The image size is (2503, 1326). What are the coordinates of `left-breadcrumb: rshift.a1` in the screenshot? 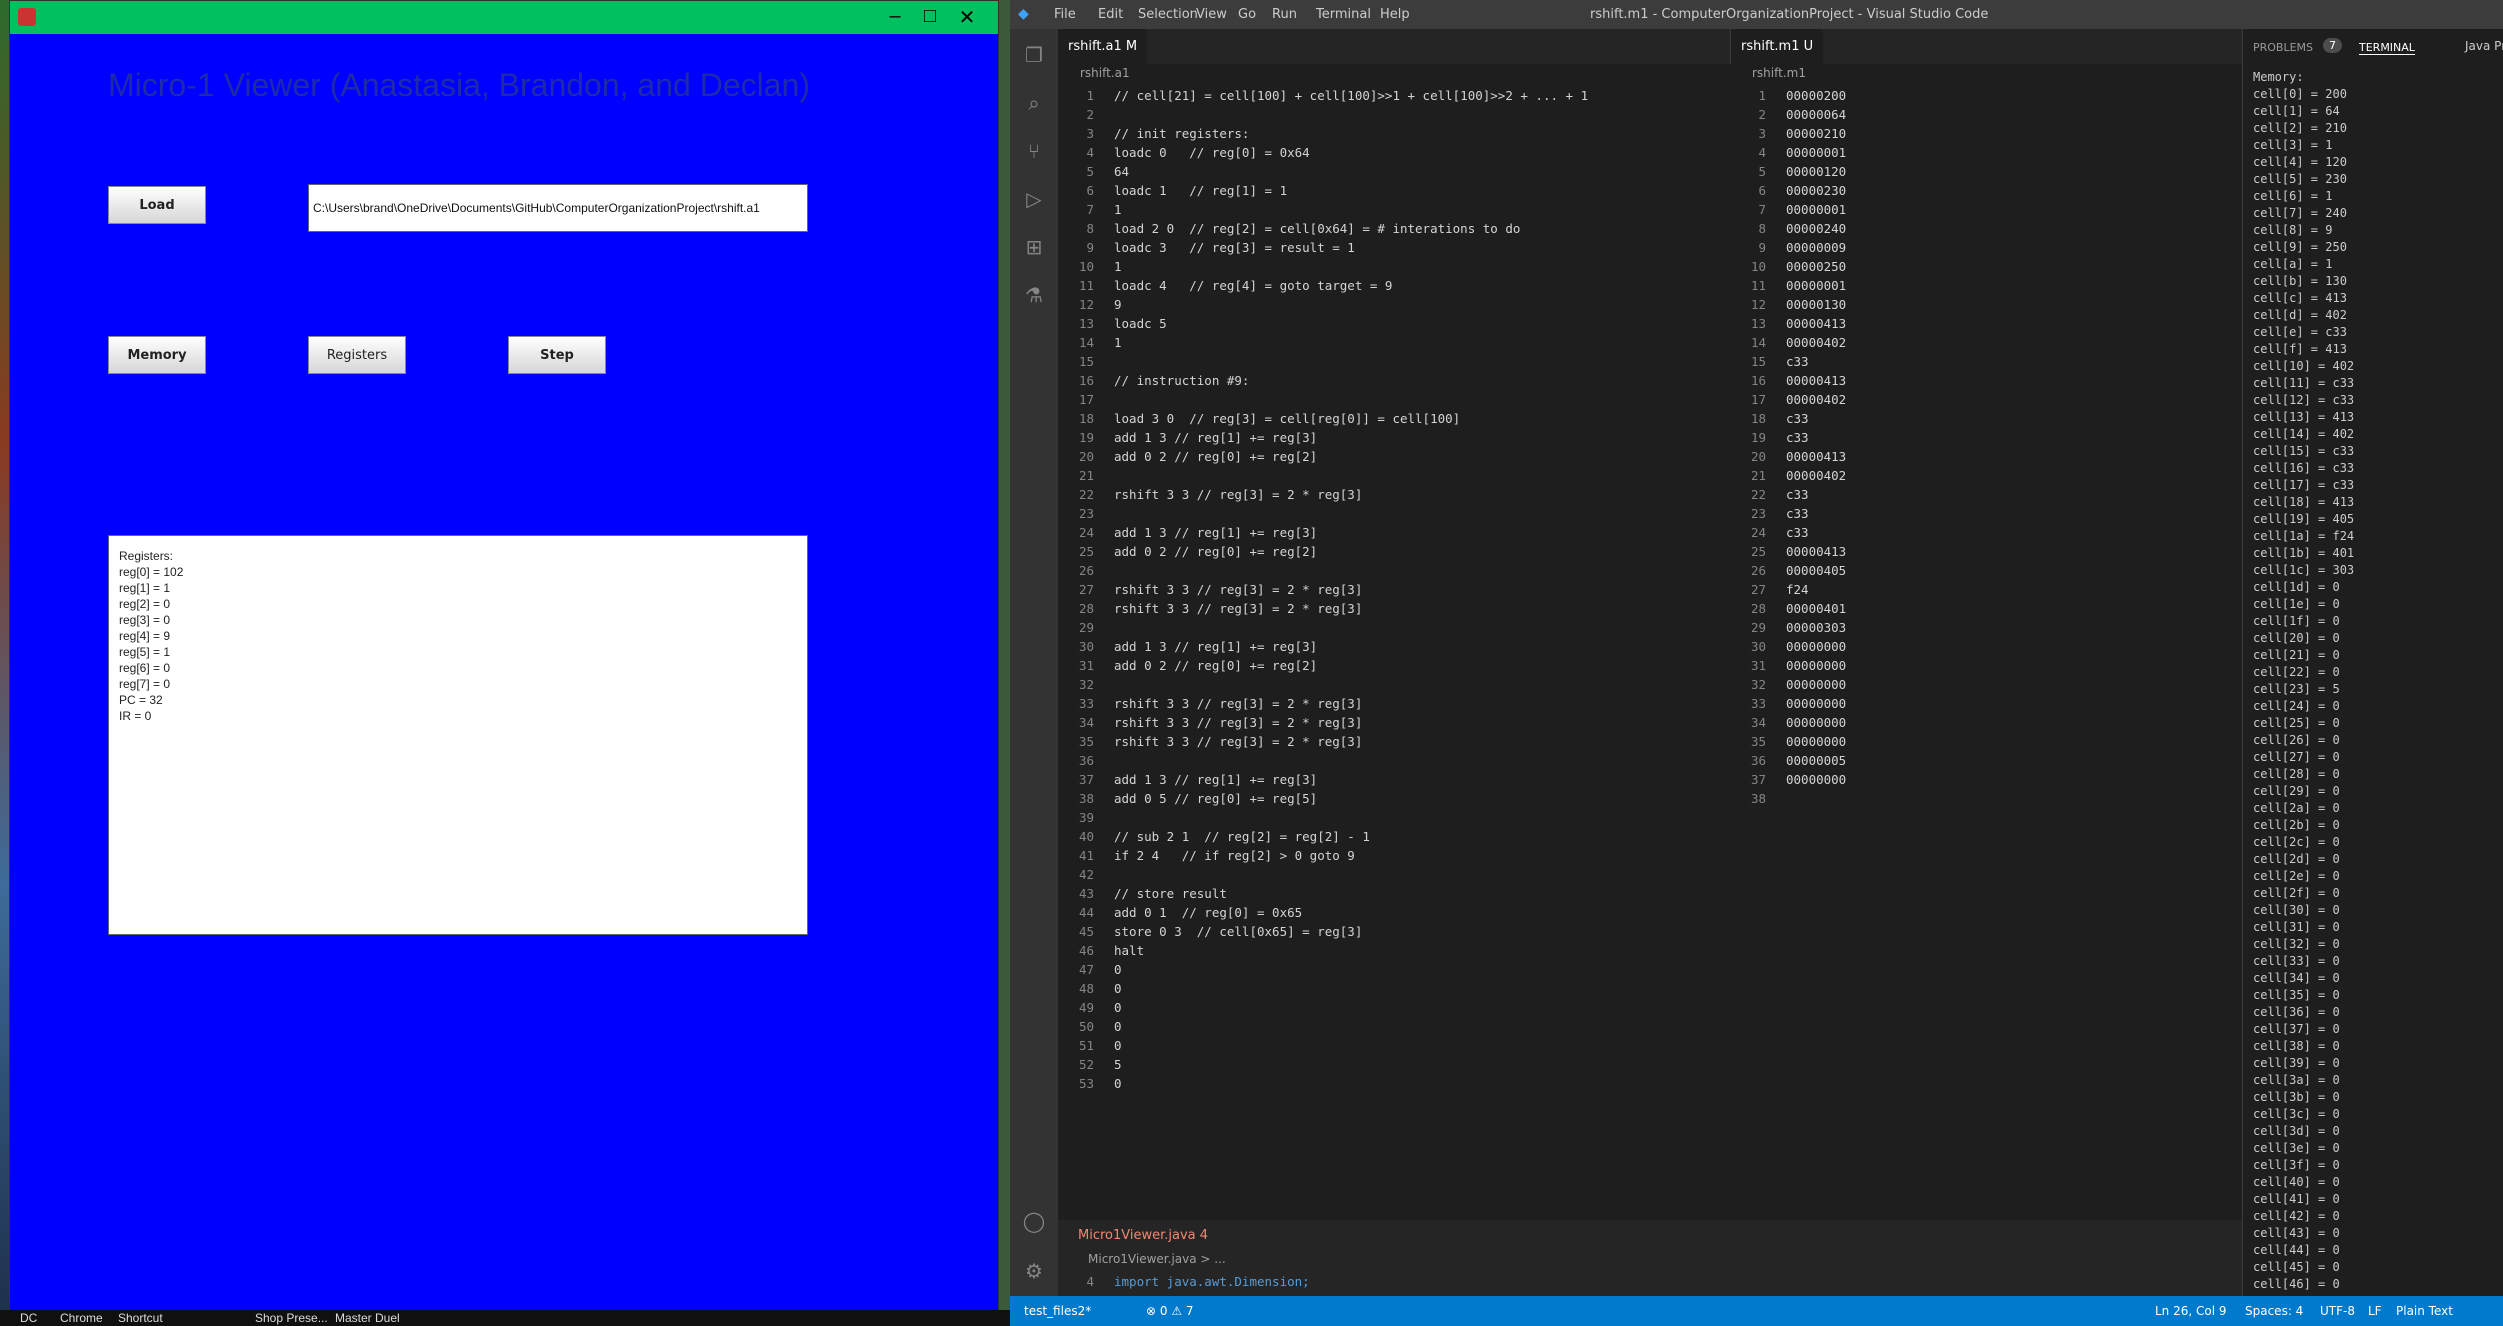 It's located at (1105, 73).